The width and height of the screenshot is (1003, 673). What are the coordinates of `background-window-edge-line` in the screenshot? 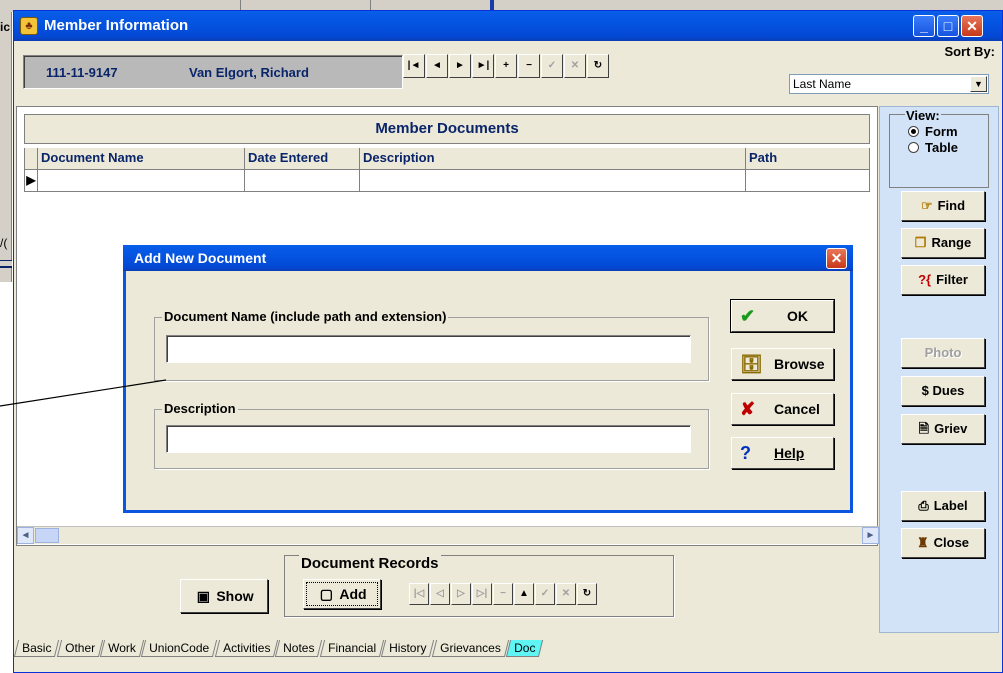 It's located at (6, 264).